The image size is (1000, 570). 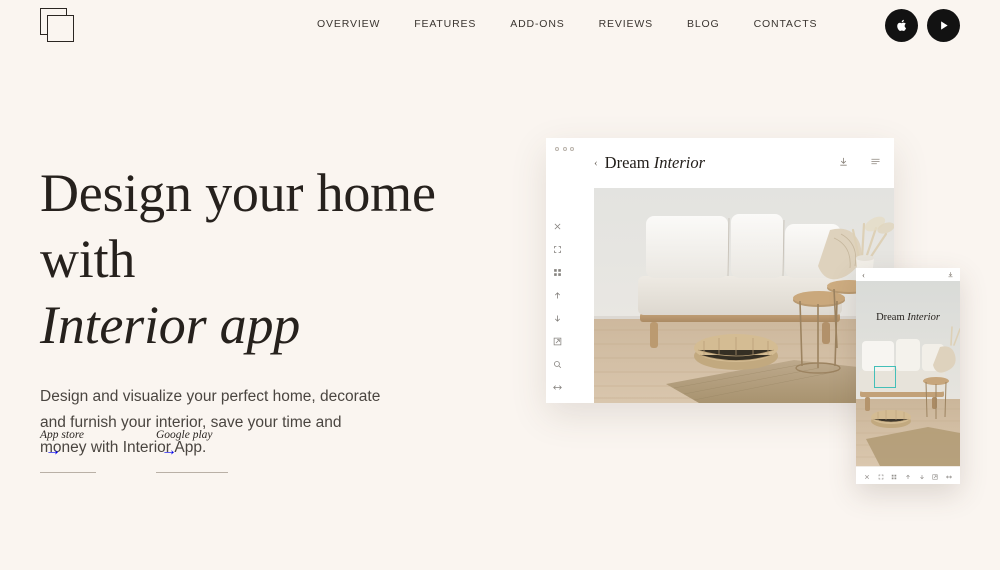 I want to click on window-title: Dream Interior, so click(x=655, y=163).